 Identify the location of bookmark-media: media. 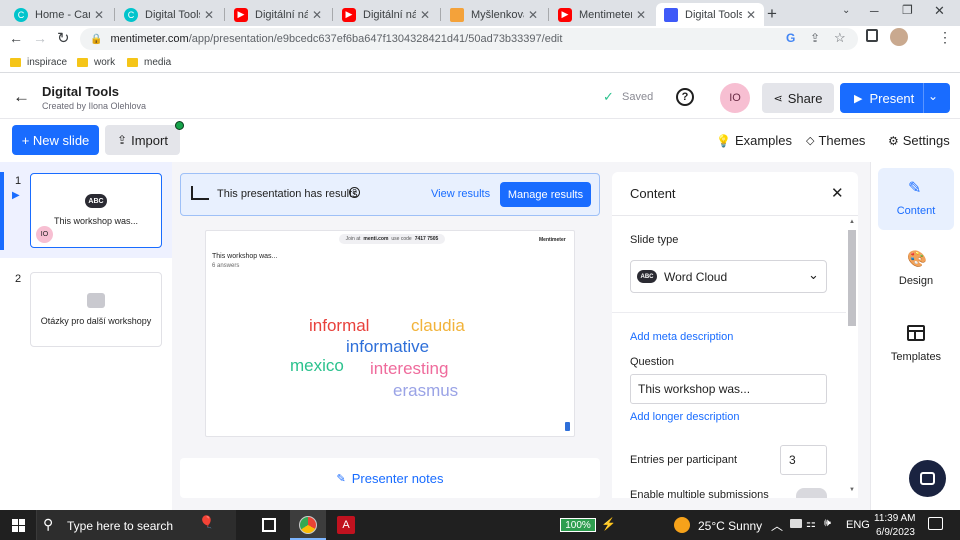
(149, 62).